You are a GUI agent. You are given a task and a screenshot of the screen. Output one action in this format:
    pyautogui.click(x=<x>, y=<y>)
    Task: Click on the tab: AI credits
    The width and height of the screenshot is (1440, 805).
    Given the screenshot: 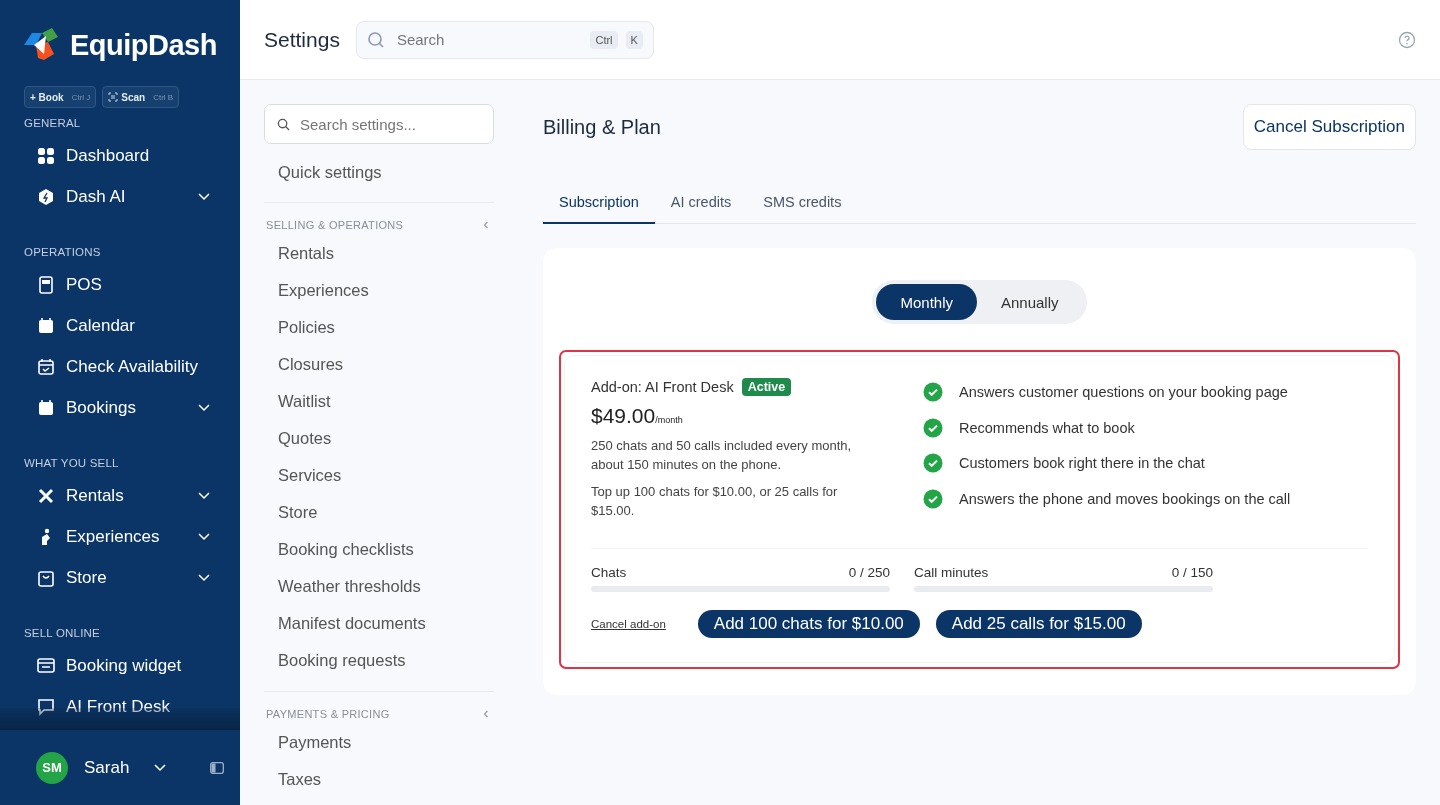 What is the action you would take?
    pyautogui.click(x=701, y=203)
    